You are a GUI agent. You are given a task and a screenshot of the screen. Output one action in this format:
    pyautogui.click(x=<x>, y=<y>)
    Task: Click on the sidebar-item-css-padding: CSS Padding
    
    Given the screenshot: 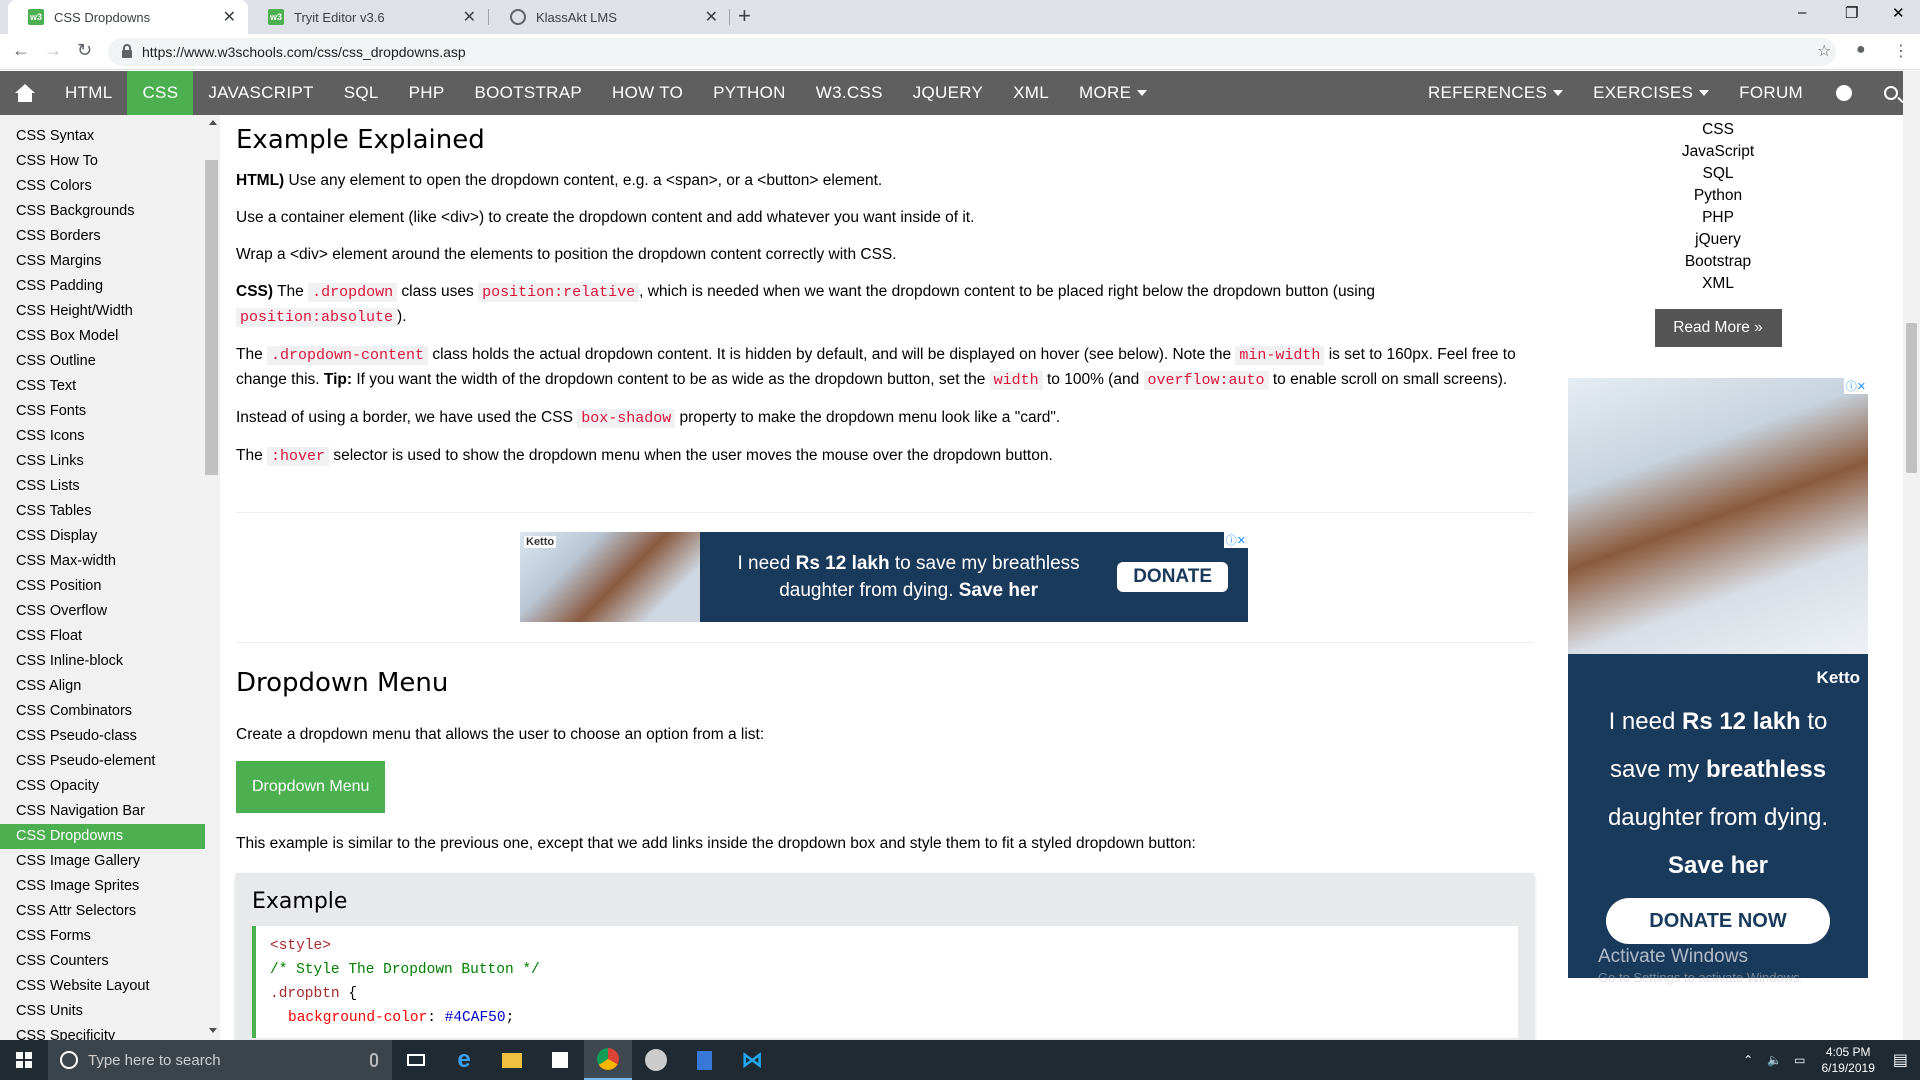 What is the action you would take?
    pyautogui.click(x=102, y=286)
    